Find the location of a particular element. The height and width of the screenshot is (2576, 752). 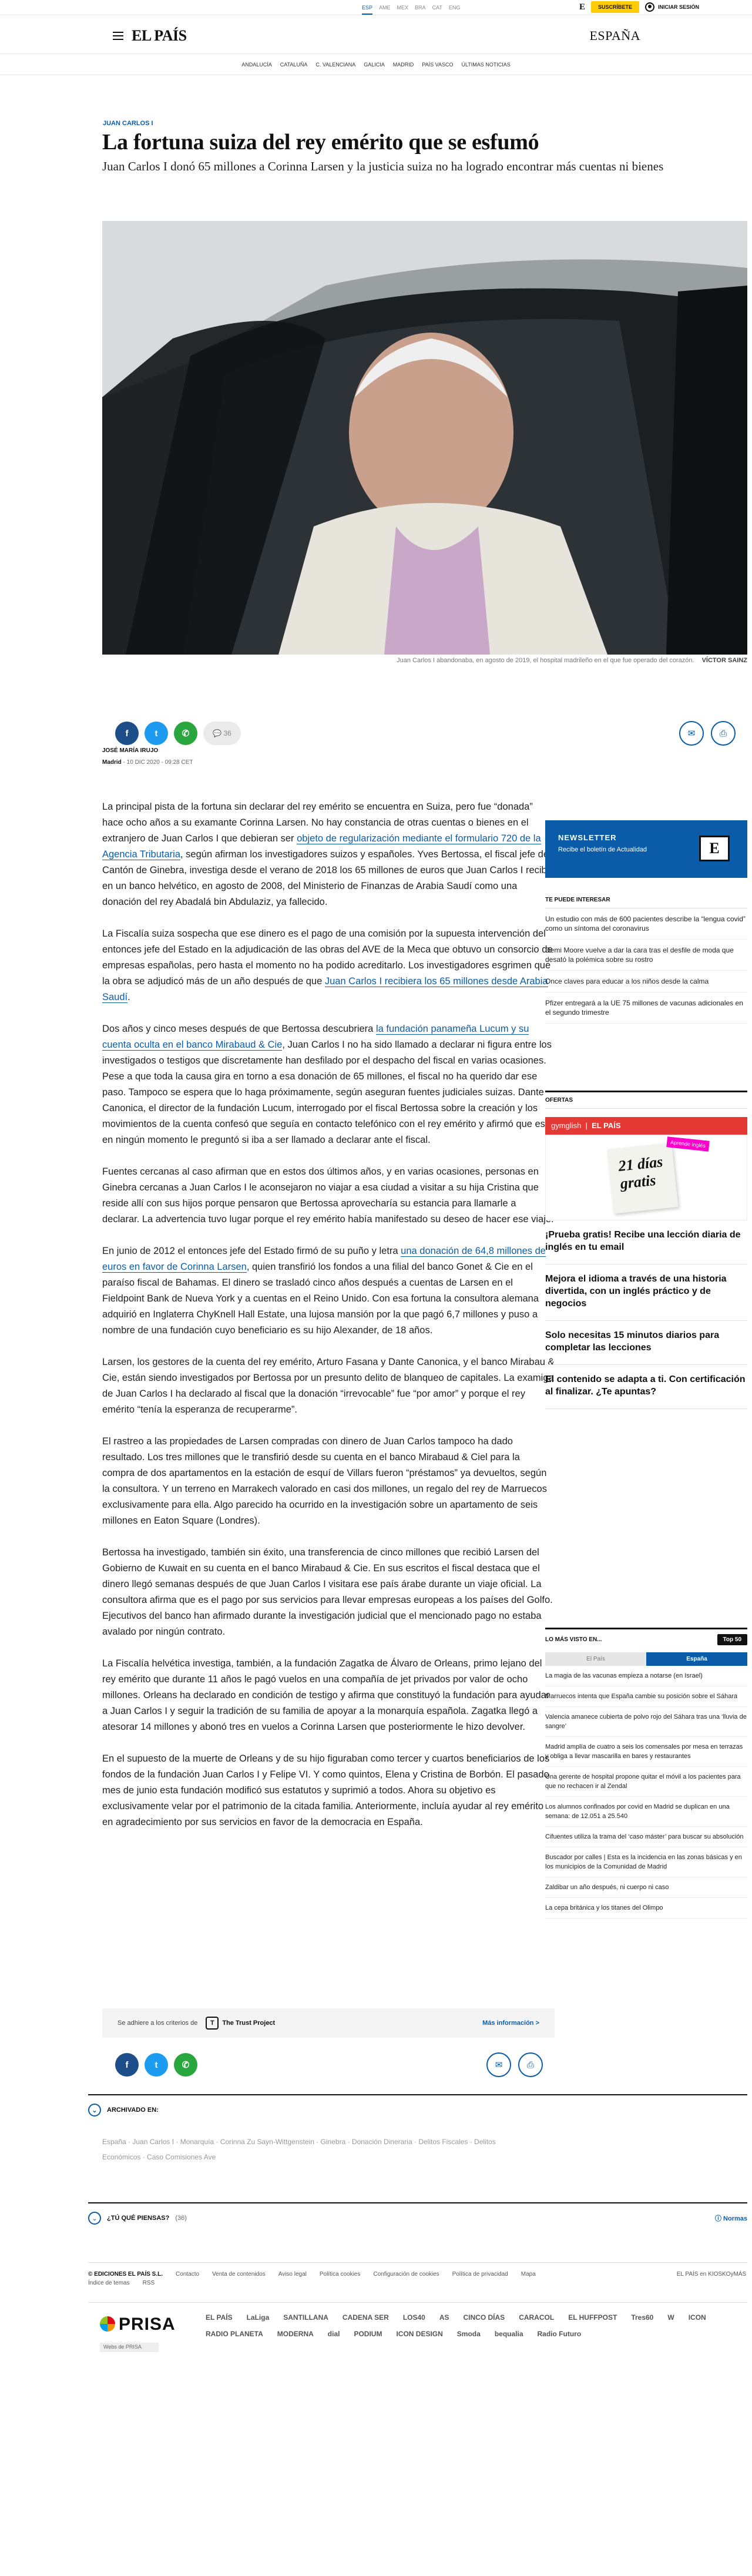

footer-link: Venta de contenidos is located at coordinates (239, 2274).